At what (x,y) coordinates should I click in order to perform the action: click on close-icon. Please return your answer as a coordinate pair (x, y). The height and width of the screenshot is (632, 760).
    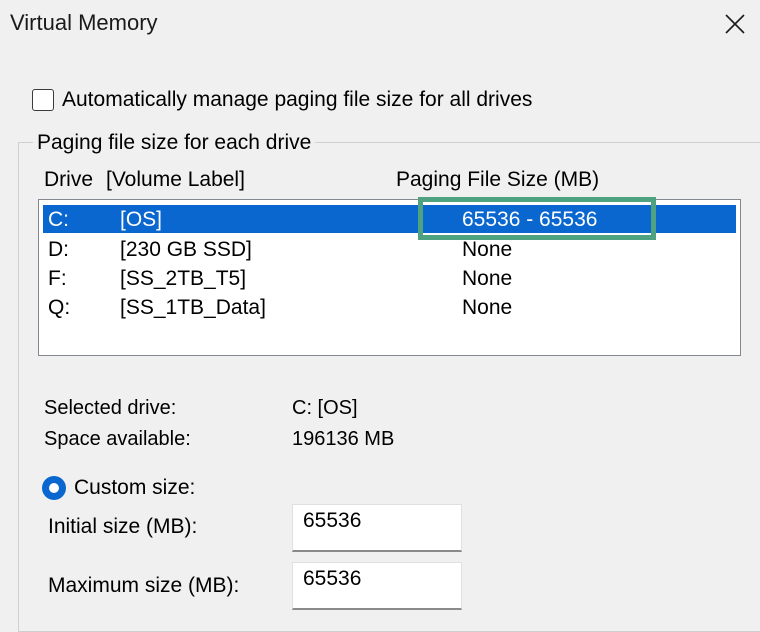
    Looking at the image, I should click on (735, 24).